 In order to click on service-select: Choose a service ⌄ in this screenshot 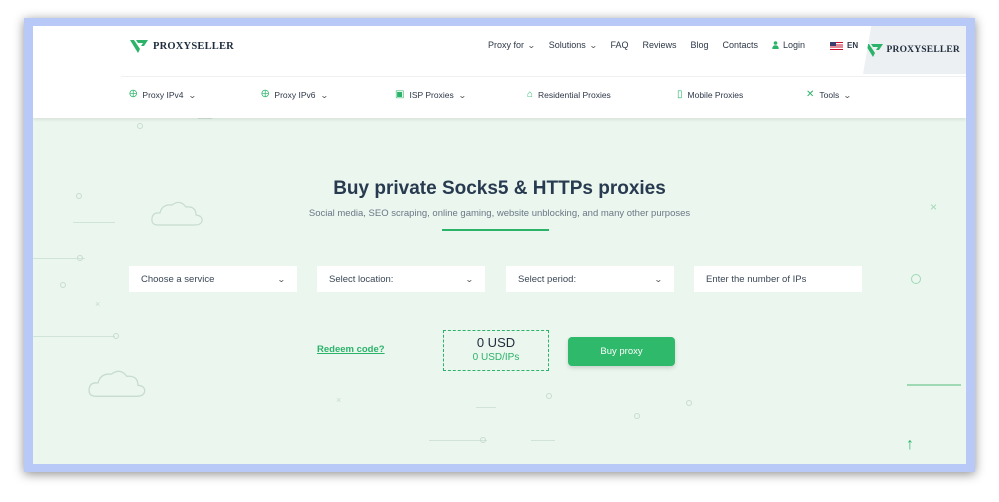, I will do `click(213, 279)`.